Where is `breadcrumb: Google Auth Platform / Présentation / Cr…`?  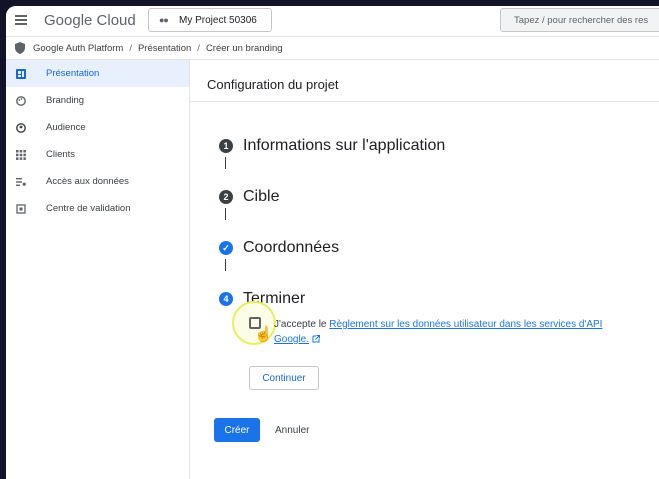 breadcrumb: Google Auth Platform / Présentation / Cr… is located at coordinates (332, 48).